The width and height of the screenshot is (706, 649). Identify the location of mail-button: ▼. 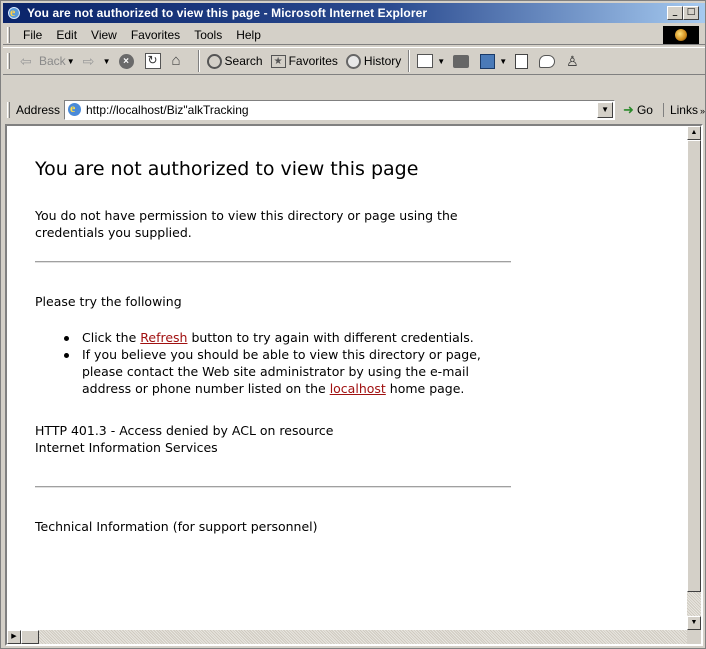
(431, 61).